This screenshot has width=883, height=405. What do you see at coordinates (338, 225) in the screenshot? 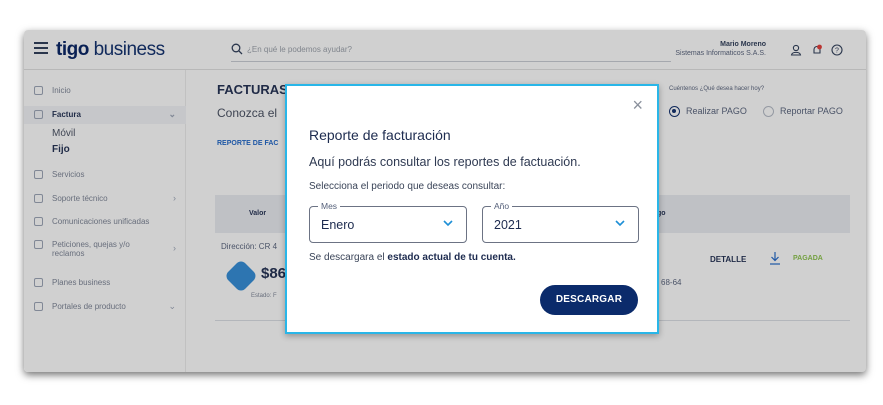
I see `month-value: Enero` at bounding box center [338, 225].